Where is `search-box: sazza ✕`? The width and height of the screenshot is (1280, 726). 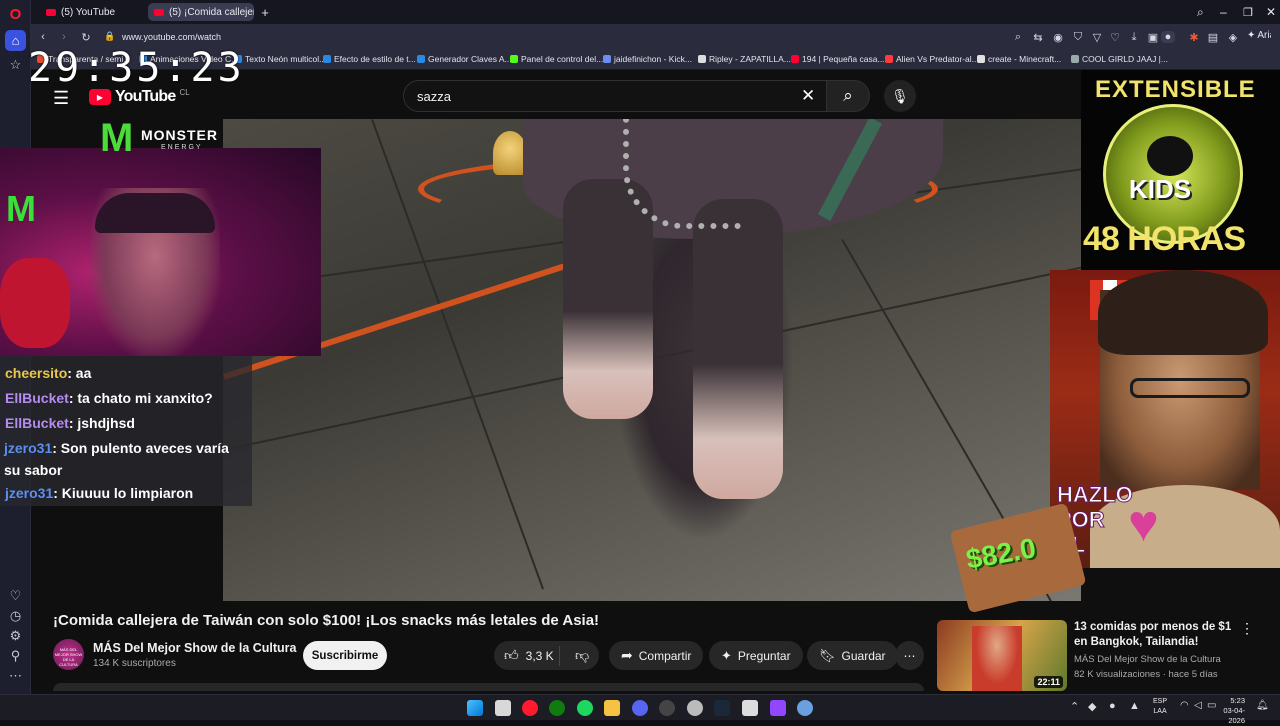 search-box: sazza ✕ is located at coordinates (615, 96).